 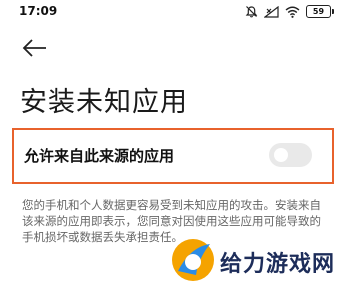 I want to click on status-time: 17:09, so click(x=38, y=11).